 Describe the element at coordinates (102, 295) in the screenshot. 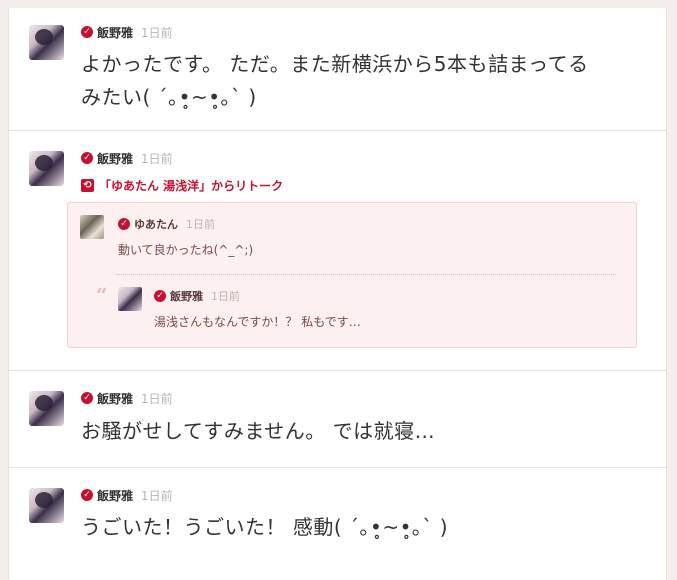

I see `quote-mark-icon: “` at that location.